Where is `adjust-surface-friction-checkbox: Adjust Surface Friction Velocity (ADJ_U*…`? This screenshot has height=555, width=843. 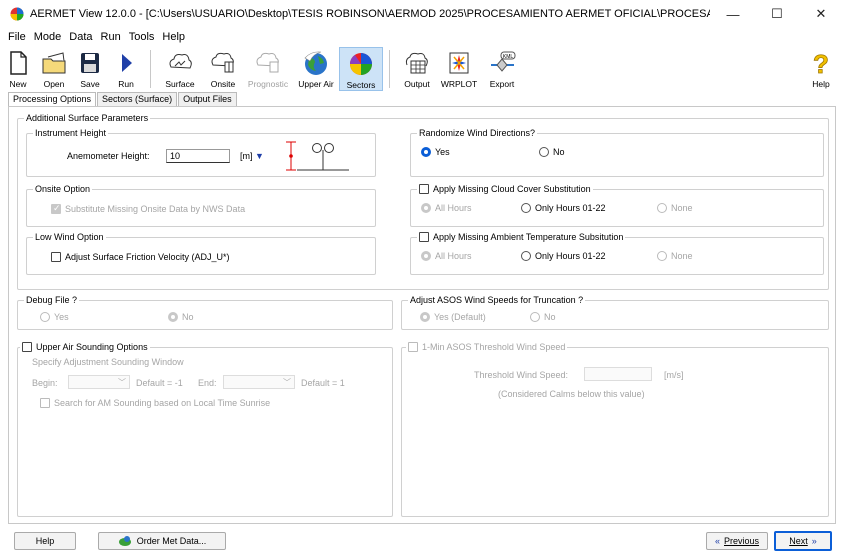 adjust-surface-friction-checkbox: Adjust Surface Friction Velocity (ADJ_U*… is located at coordinates (140, 257).